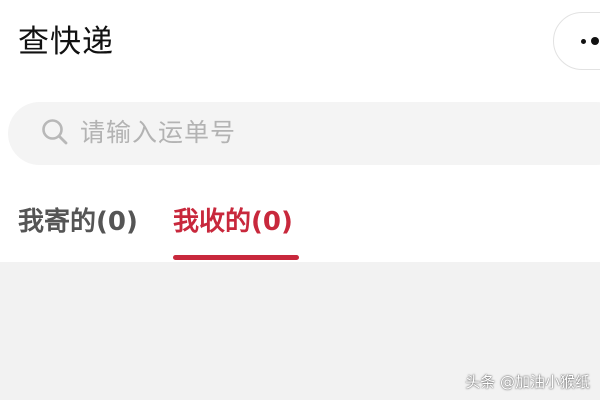  Describe the element at coordinates (233, 222) in the screenshot. I see `tab-received: 我收的(0)` at that location.